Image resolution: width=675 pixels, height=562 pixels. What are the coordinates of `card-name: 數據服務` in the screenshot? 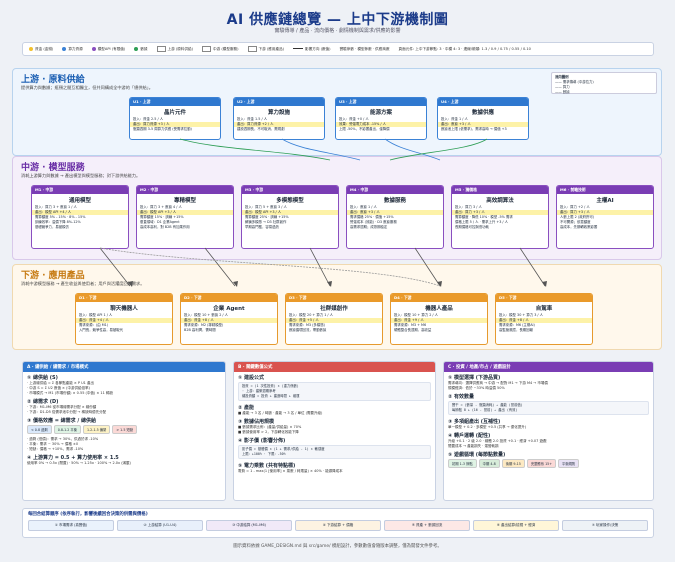 It's located at (394, 201).